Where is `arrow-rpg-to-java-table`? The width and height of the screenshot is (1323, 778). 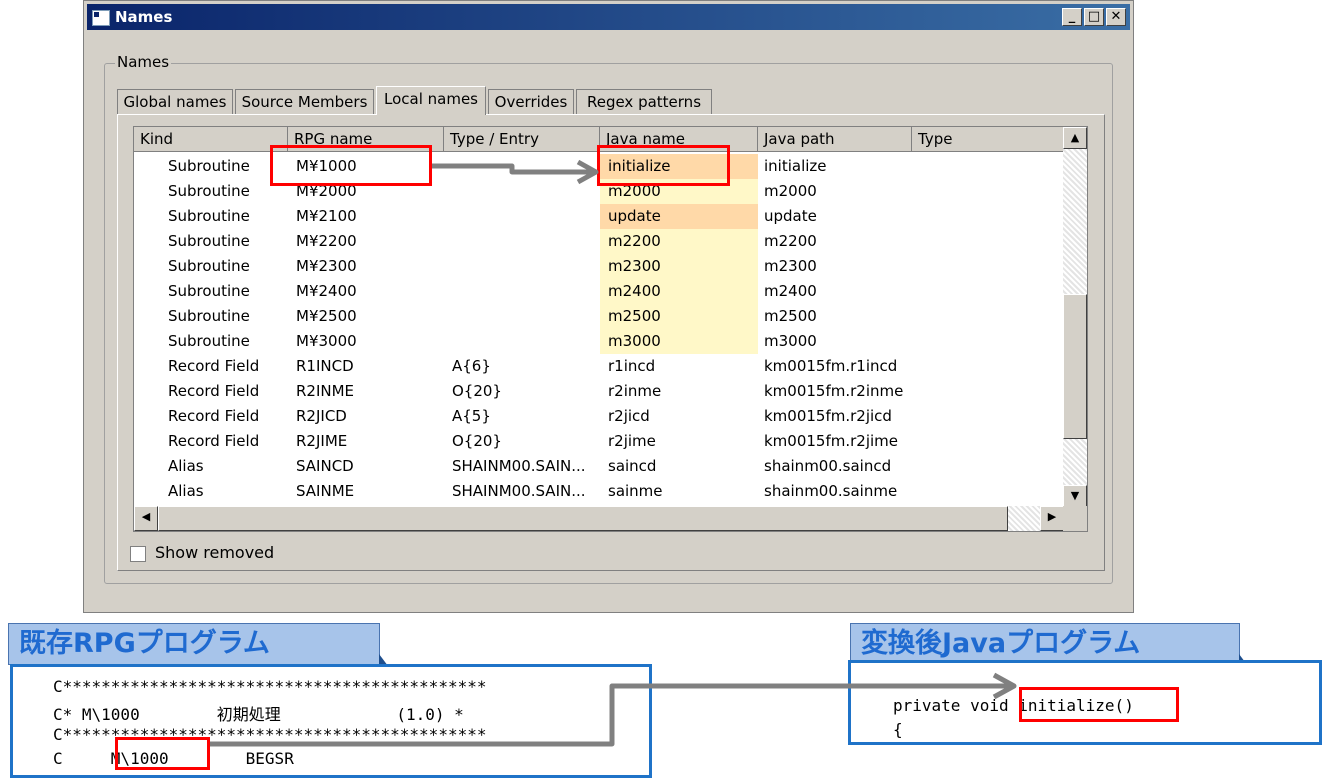
arrow-rpg-to-java-table is located at coordinates (512, 169).